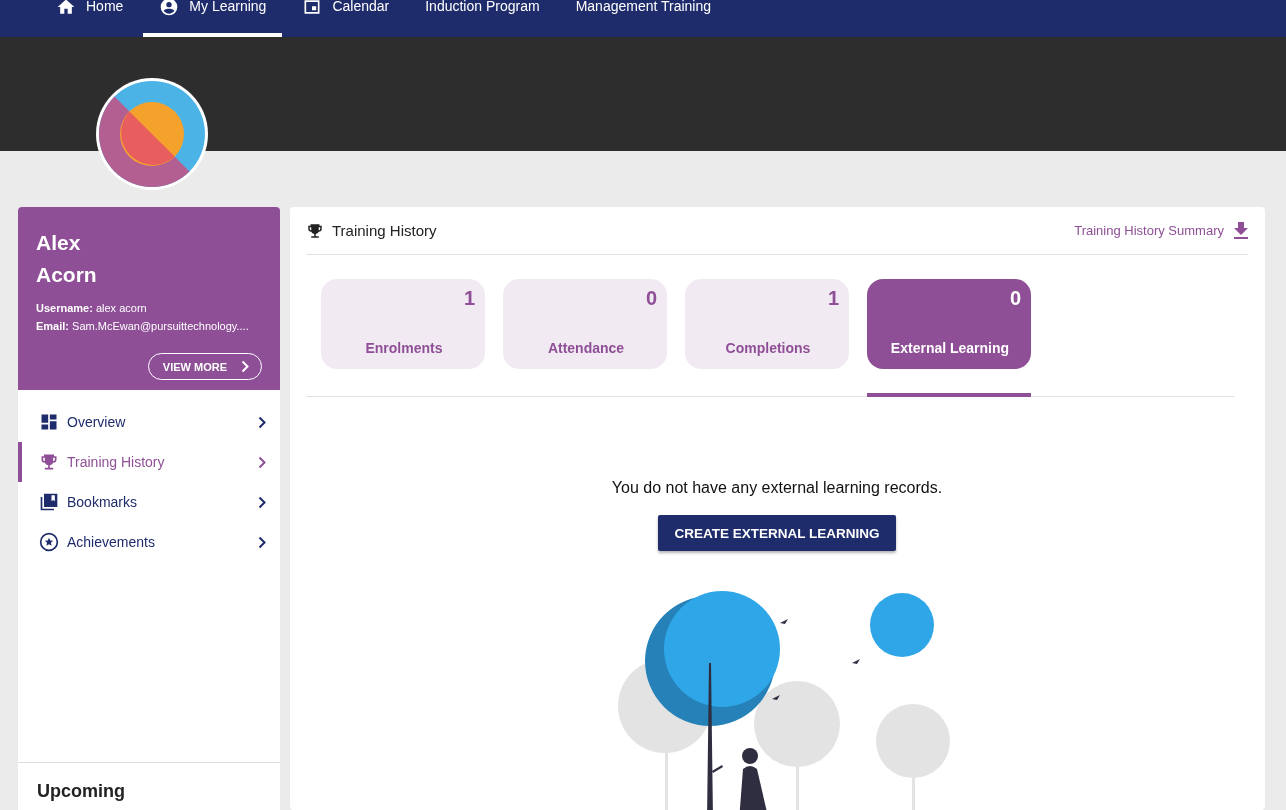  Describe the element at coordinates (149, 462) in the screenshot. I see `sidebar-menu-item: Training History` at that location.